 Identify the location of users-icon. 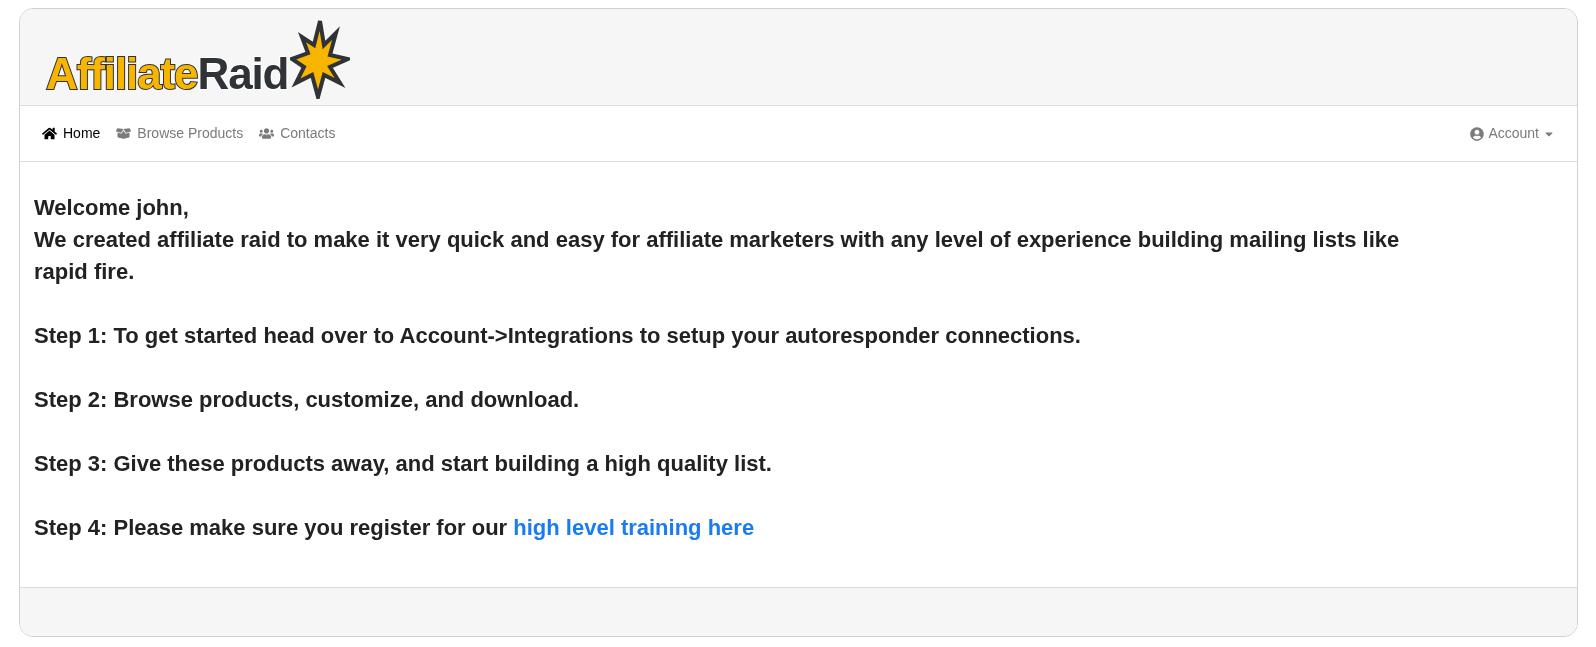
(267, 133).